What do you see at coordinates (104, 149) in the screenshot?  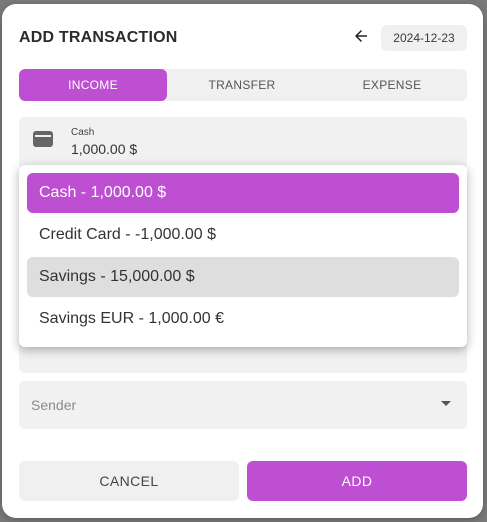 I see `account-value: 1,000.00 $` at bounding box center [104, 149].